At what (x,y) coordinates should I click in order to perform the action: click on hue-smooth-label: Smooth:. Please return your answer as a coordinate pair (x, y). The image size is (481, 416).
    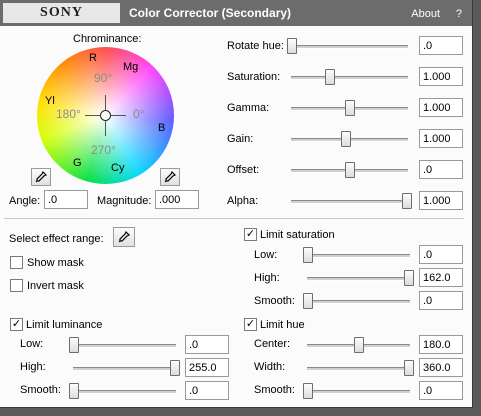
    Looking at the image, I should click on (274, 390).